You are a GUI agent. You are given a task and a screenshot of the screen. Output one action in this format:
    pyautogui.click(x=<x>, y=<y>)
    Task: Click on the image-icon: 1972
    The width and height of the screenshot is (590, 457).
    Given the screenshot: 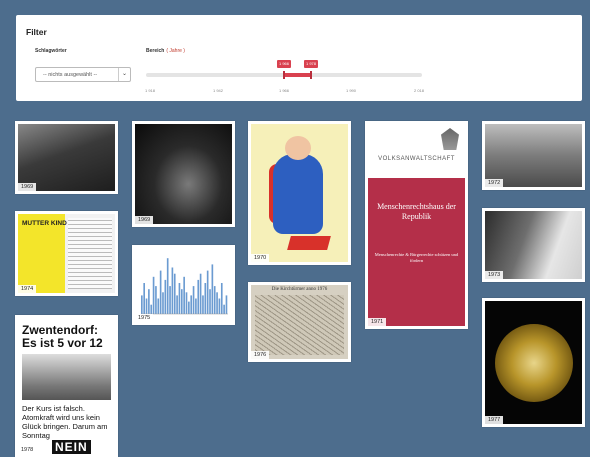 What is the action you would take?
    pyautogui.click(x=533, y=155)
    